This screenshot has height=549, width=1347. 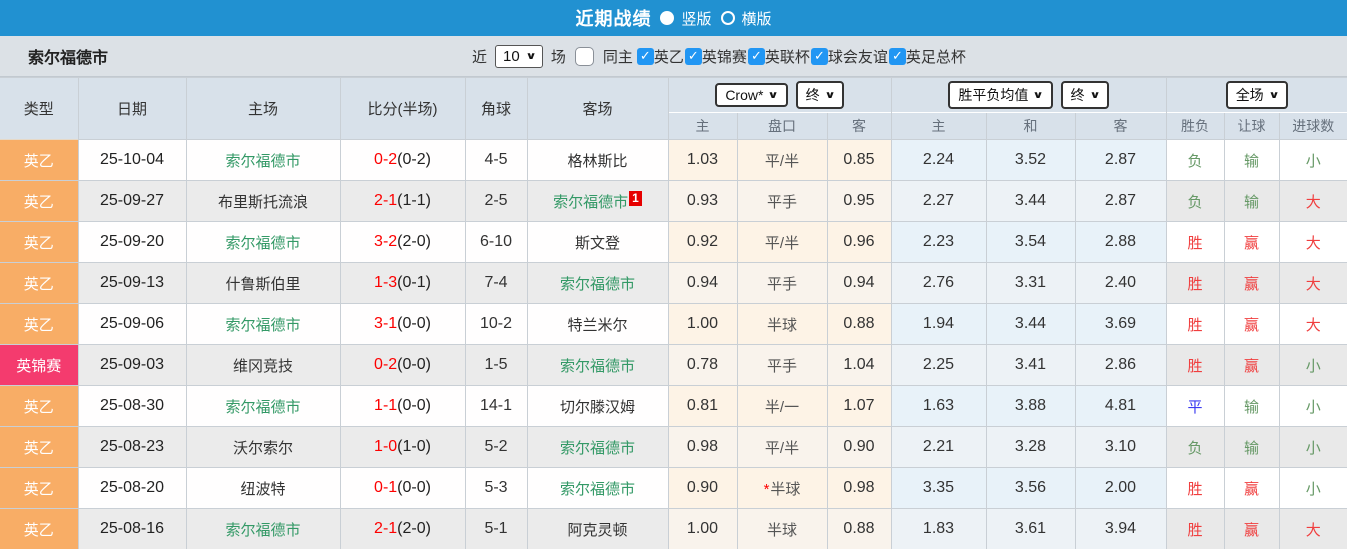 I want to click on col-header-corners: 角球, so click(x=496, y=108).